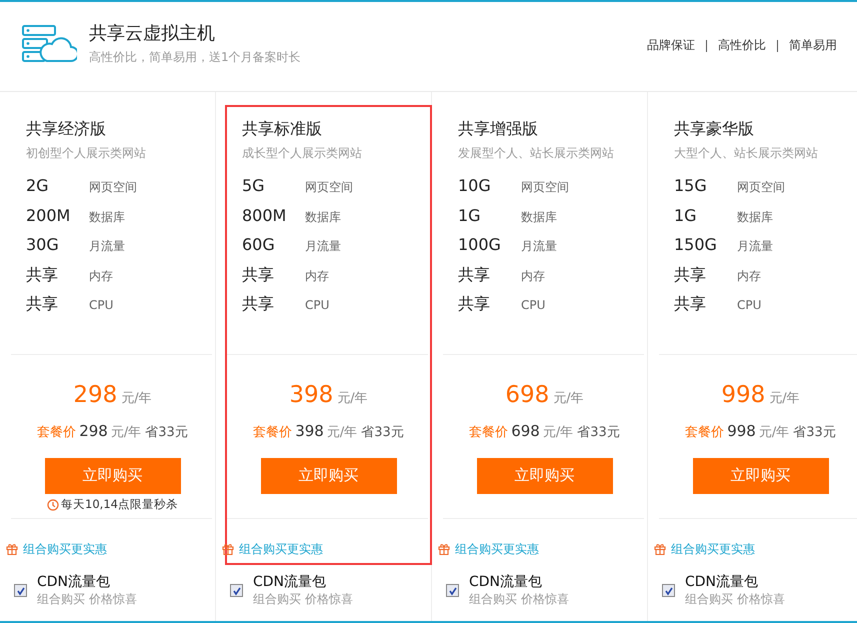 Image resolution: width=857 pixels, height=623 pixels. I want to click on spec-value: 800M, so click(265, 215).